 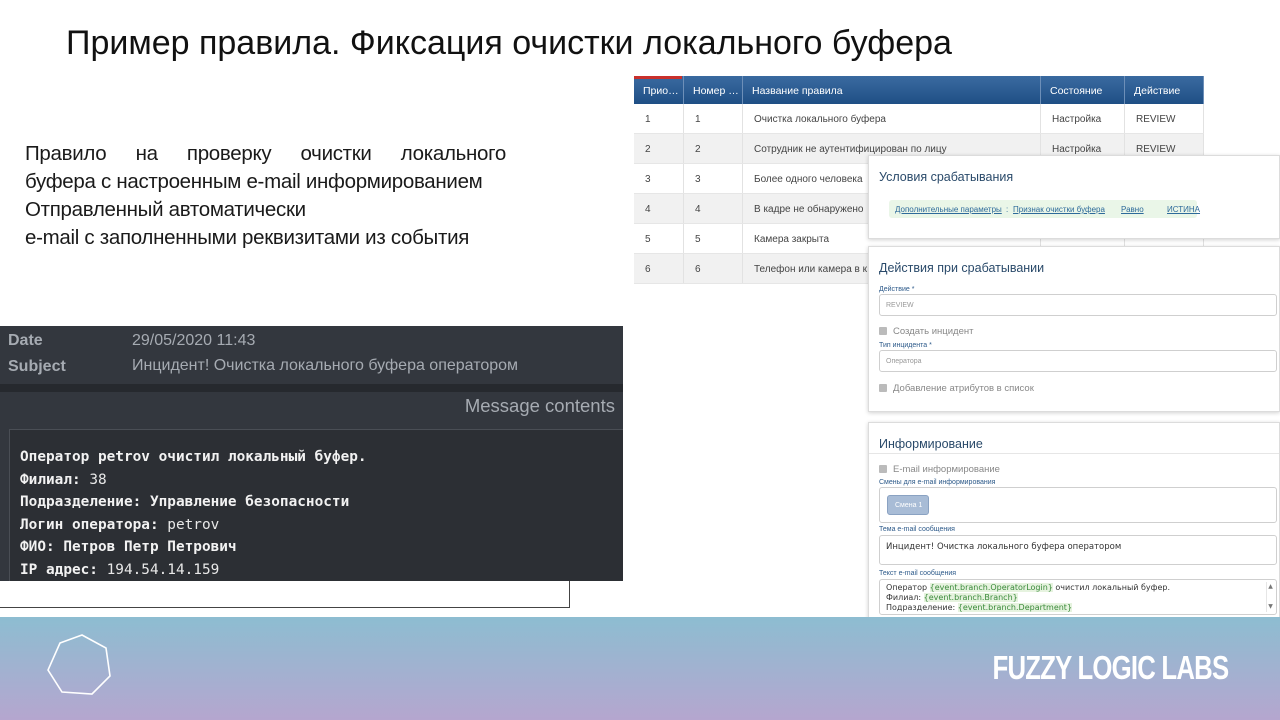 What do you see at coordinates (37, 366) in the screenshot?
I see `email-subject-label: Subject` at bounding box center [37, 366].